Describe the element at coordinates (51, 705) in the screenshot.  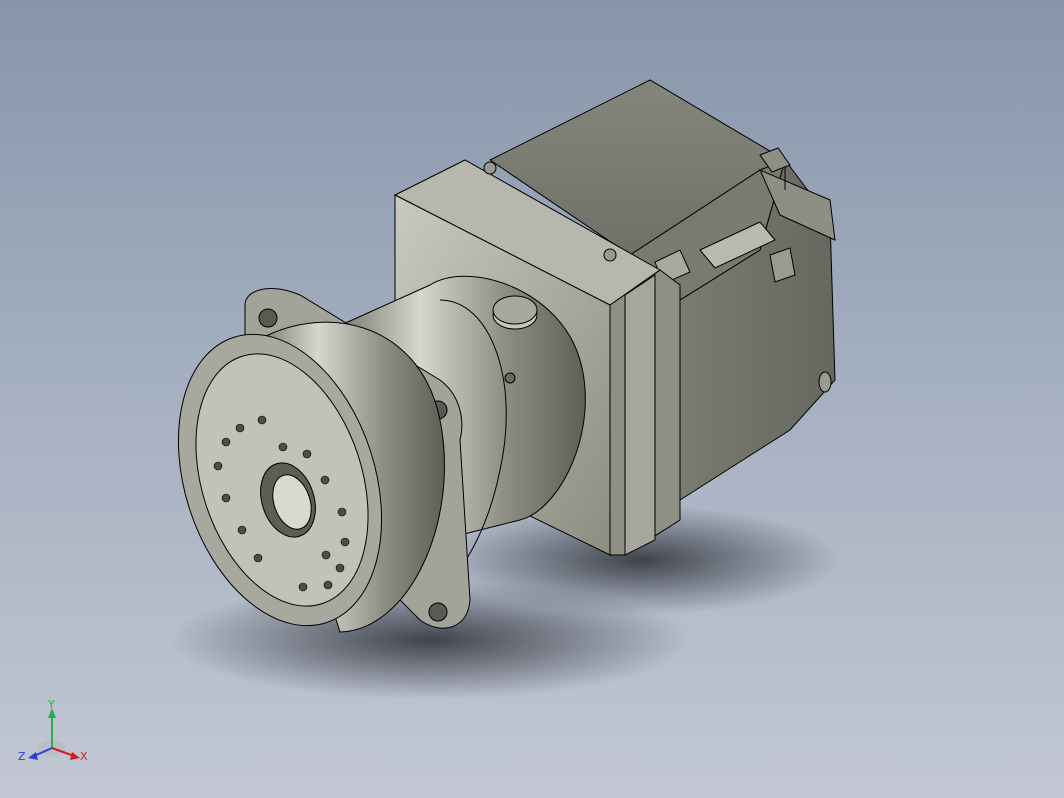
I see `y-axis-label: Y` at that location.